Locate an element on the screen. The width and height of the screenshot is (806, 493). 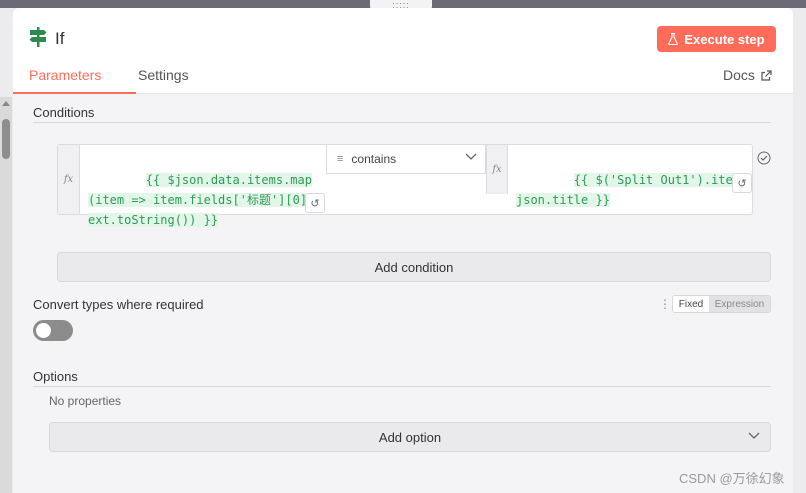
docs-link: Docs is located at coordinates (747, 75).